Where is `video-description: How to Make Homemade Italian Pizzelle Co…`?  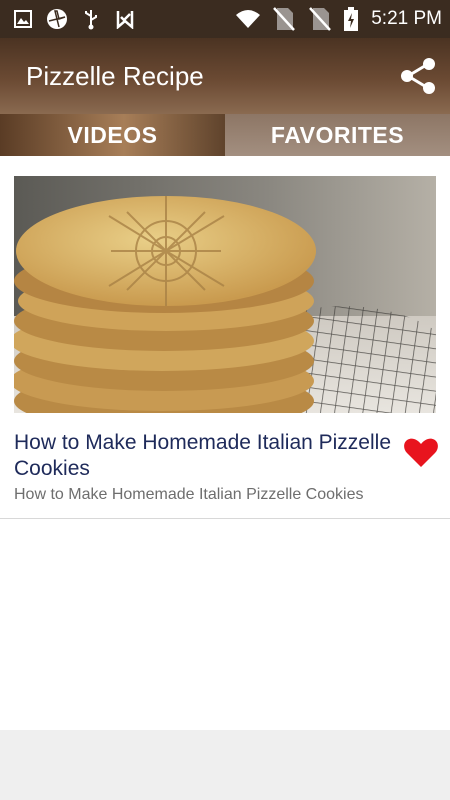 video-description: How to Make Homemade Italian Pizzelle Co… is located at coordinates (189, 494).